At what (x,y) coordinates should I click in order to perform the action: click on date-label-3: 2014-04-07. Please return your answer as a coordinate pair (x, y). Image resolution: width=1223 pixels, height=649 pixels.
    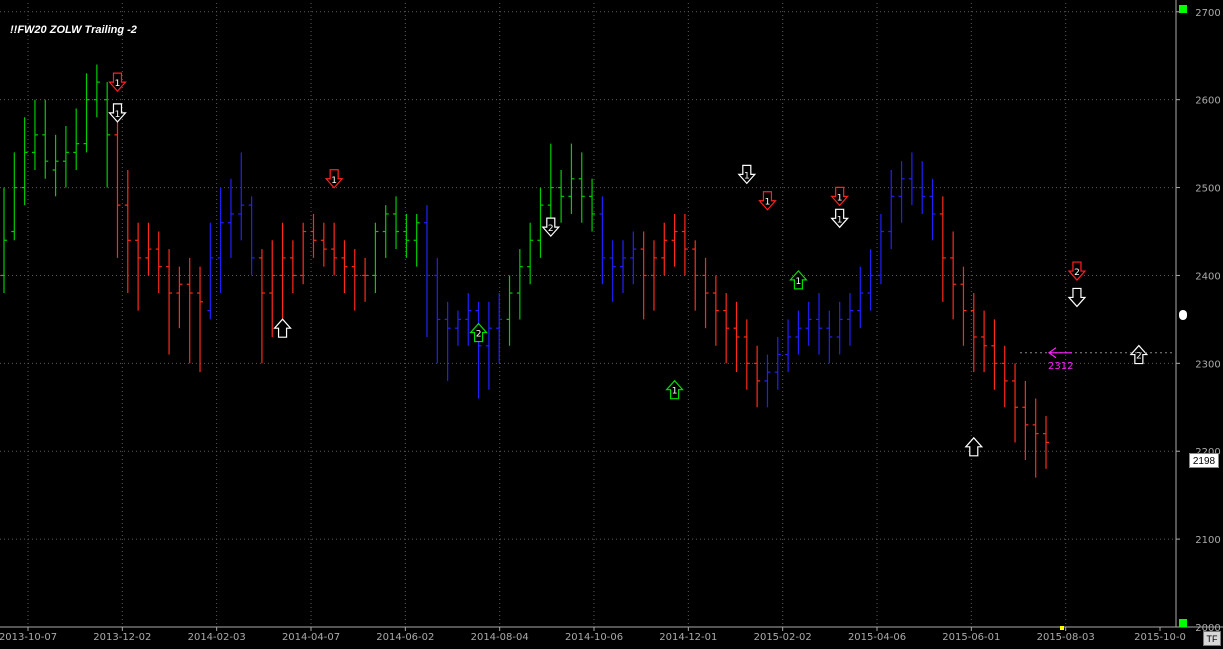
    Looking at the image, I should click on (311, 637).